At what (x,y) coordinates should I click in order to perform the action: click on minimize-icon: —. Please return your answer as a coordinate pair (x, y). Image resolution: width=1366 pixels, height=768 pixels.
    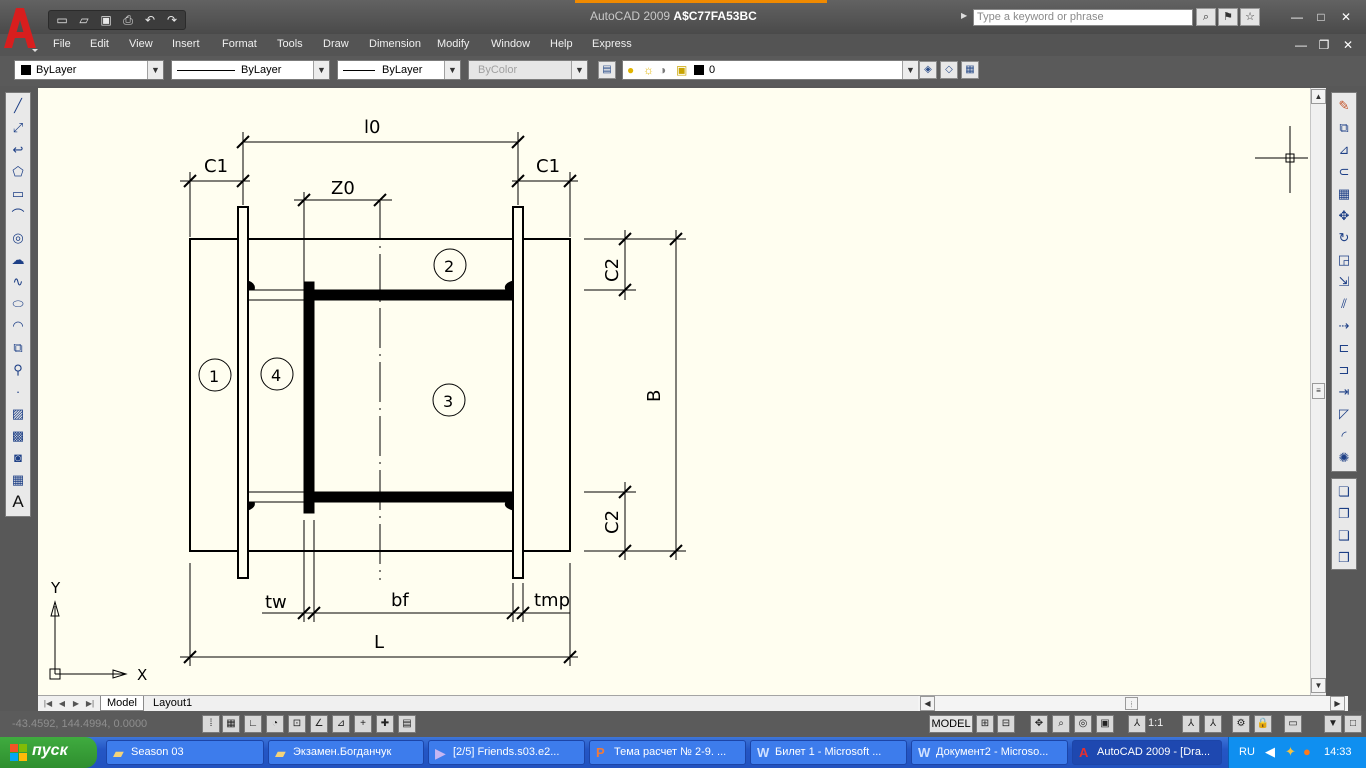
    Looking at the image, I should click on (1297, 17).